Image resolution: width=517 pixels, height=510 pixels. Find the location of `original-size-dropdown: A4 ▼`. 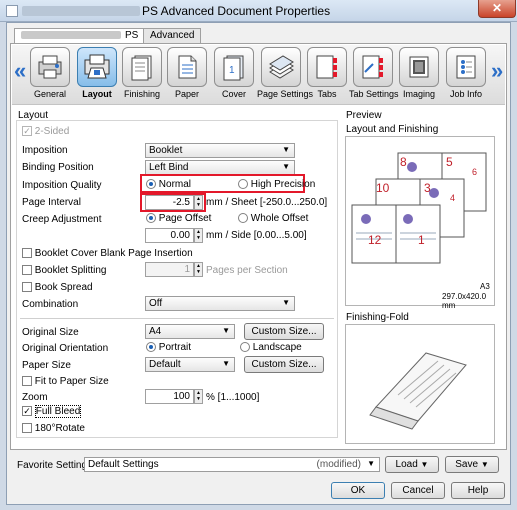

original-size-dropdown: A4 ▼ is located at coordinates (190, 331).